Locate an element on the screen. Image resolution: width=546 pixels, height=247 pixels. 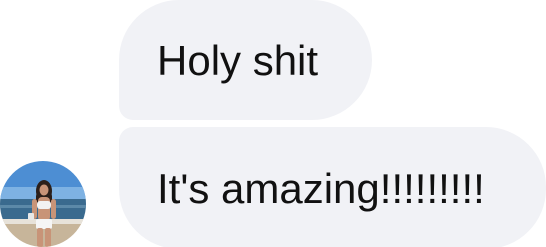
message-text: Holy shit is located at coordinates (238, 60).